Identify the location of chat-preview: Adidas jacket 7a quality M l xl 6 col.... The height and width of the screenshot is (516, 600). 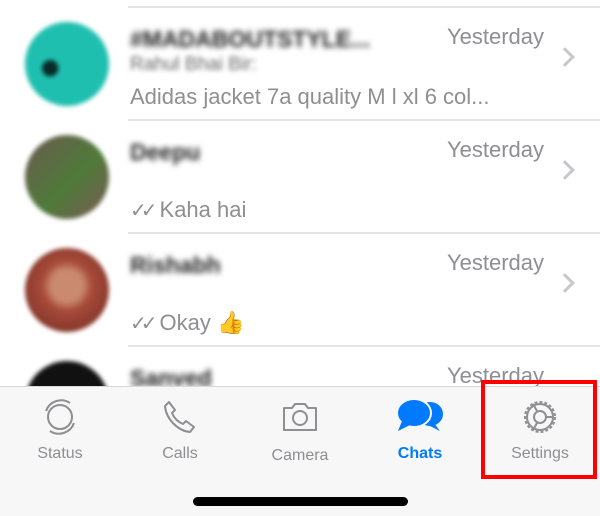
(310, 96).